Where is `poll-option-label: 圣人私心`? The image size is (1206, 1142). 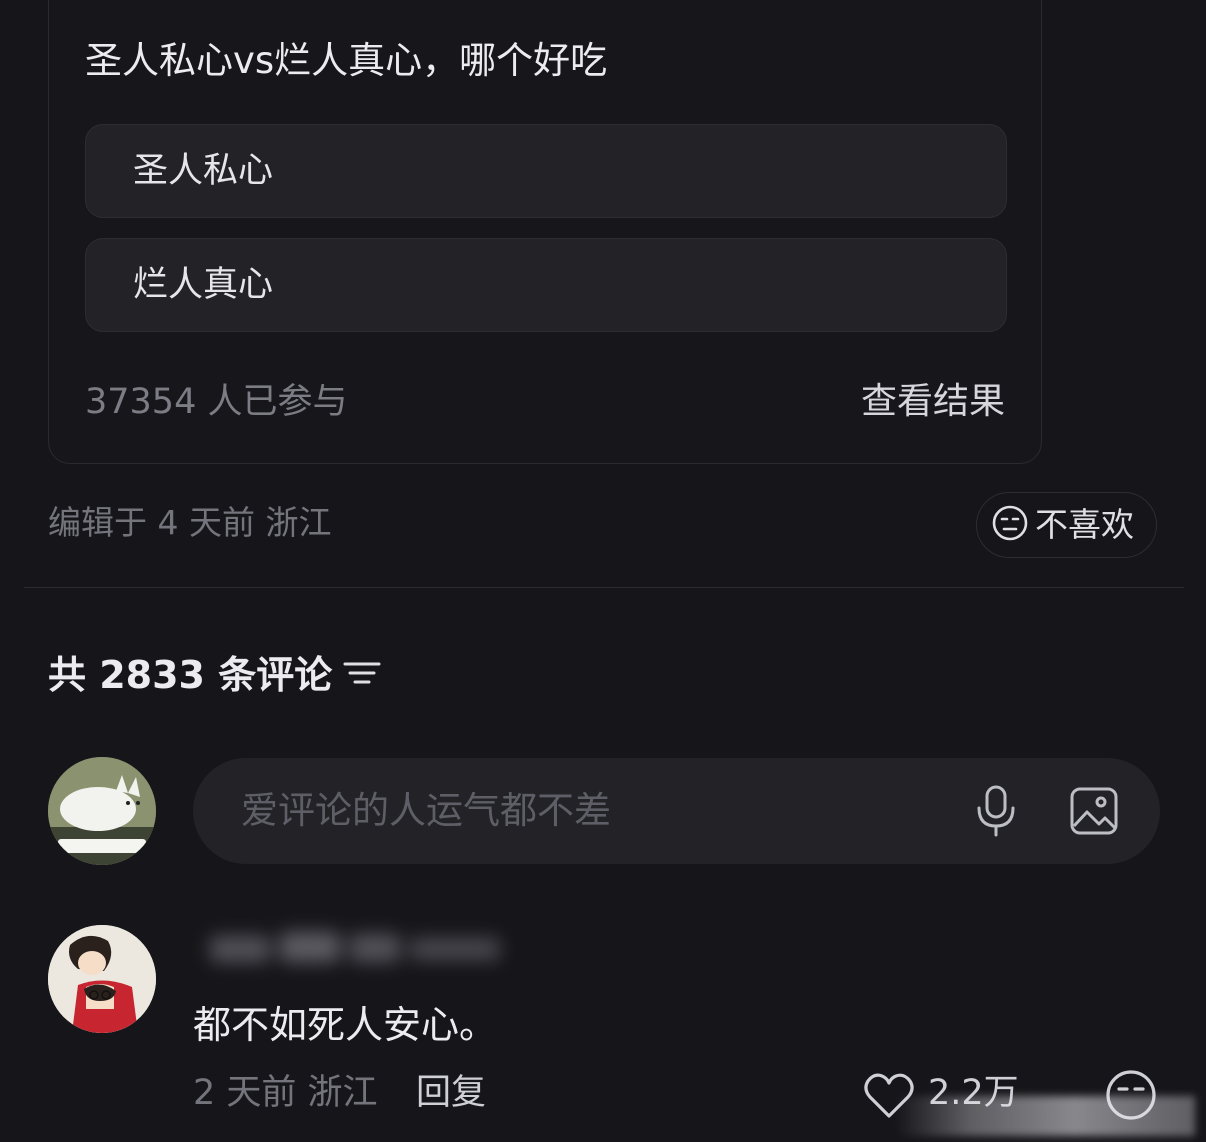
poll-option-label: 圣人私心 is located at coordinates (203, 171).